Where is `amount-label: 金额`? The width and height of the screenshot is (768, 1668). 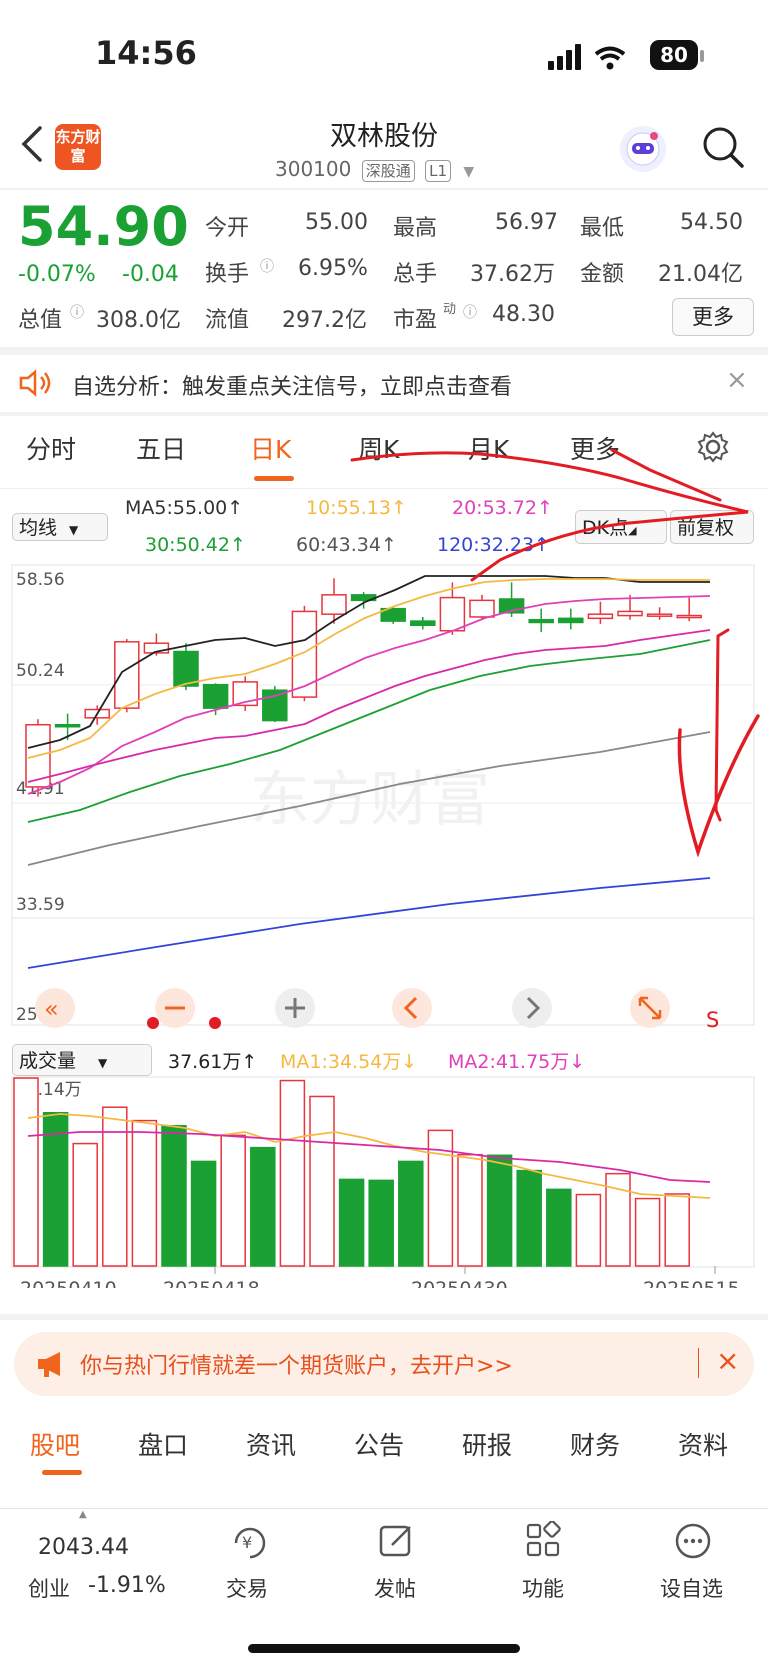
amount-label: 金额 is located at coordinates (602, 274).